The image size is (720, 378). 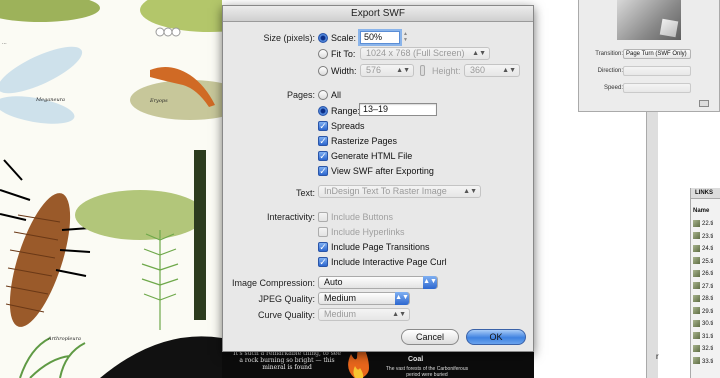 I want to click on range-field: 13–19, so click(x=398, y=109).